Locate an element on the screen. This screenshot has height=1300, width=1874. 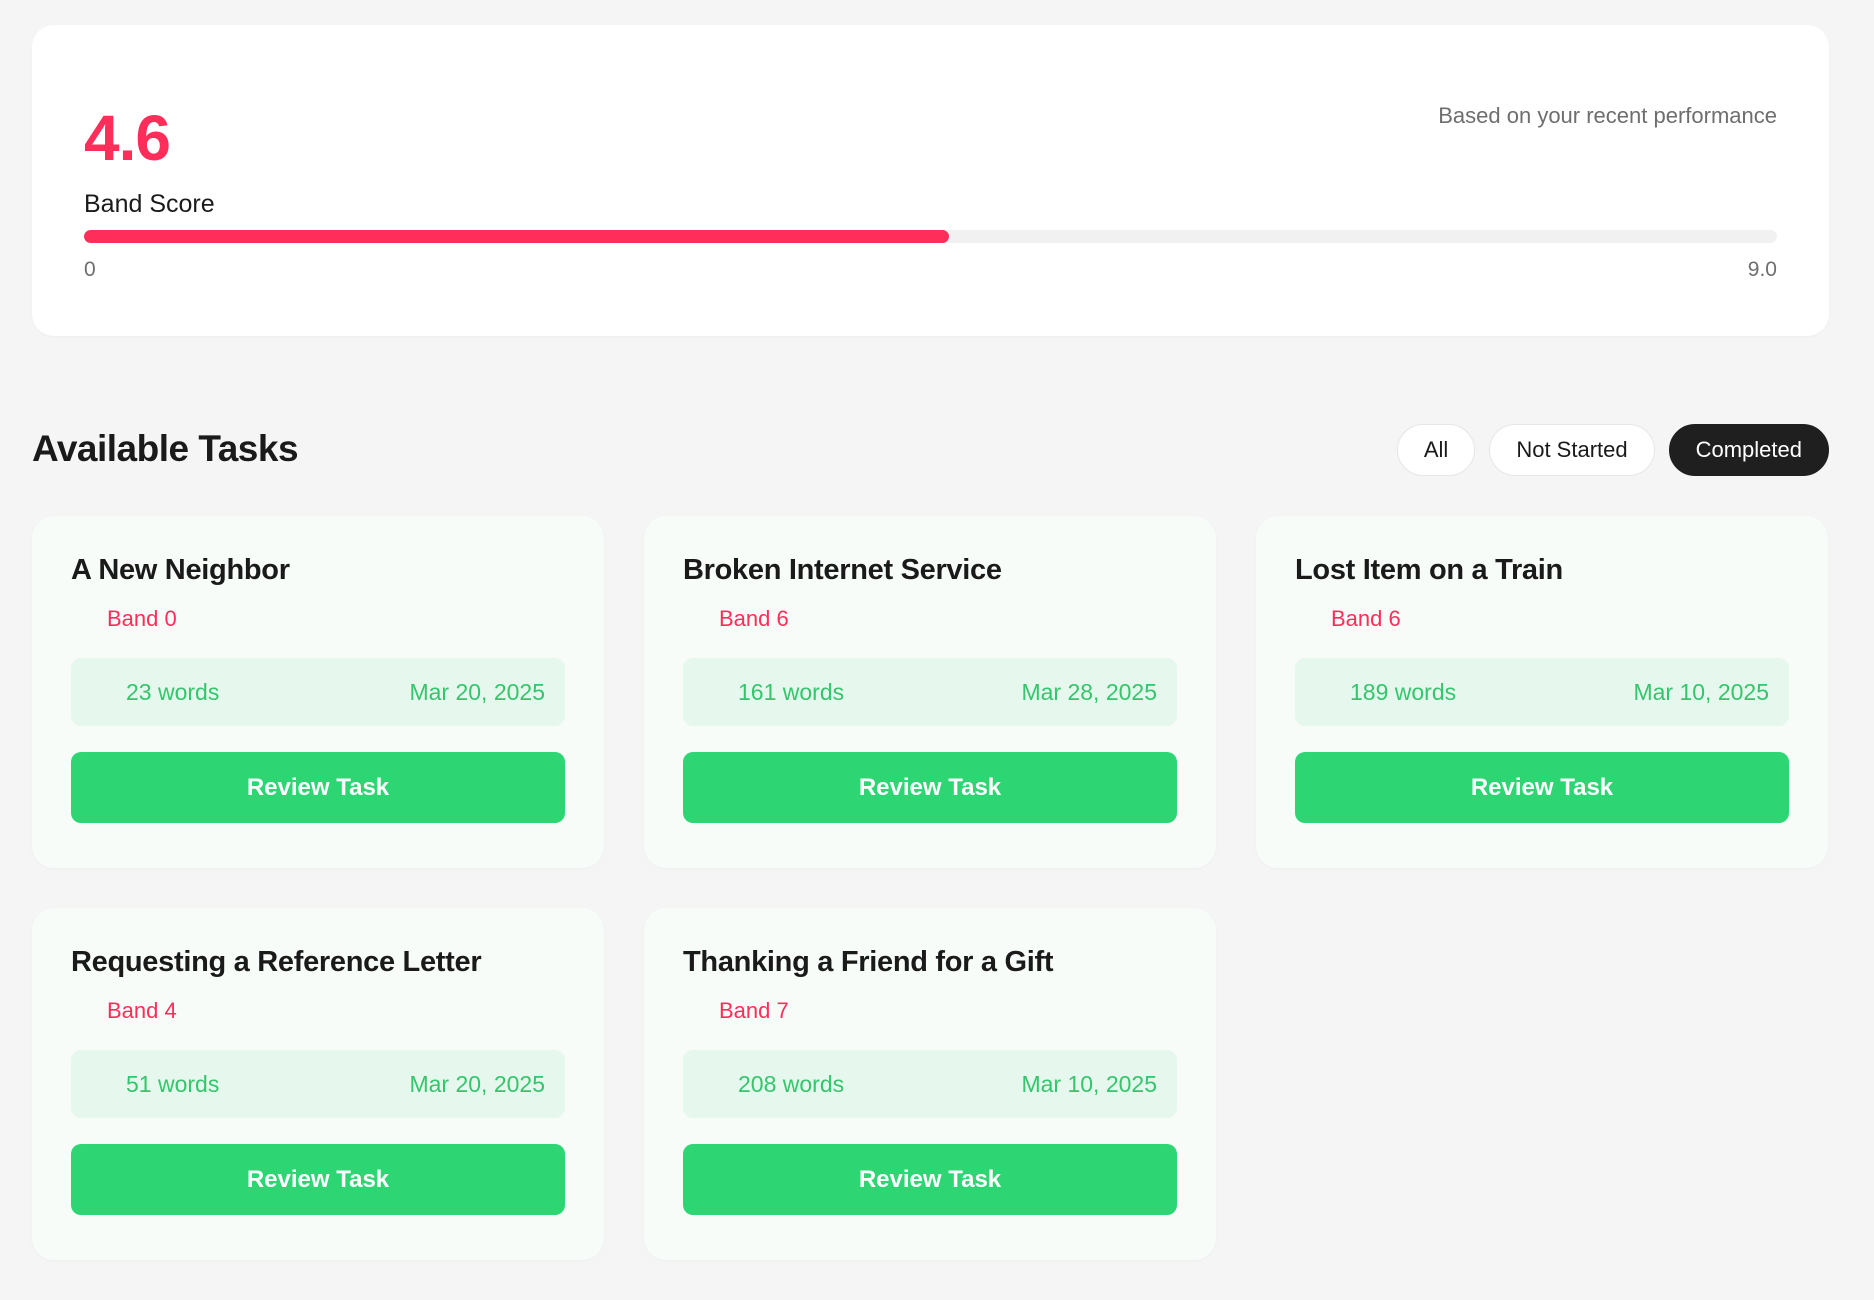
task-filter-group: All Not Started Completed is located at coordinates (1612, 450).